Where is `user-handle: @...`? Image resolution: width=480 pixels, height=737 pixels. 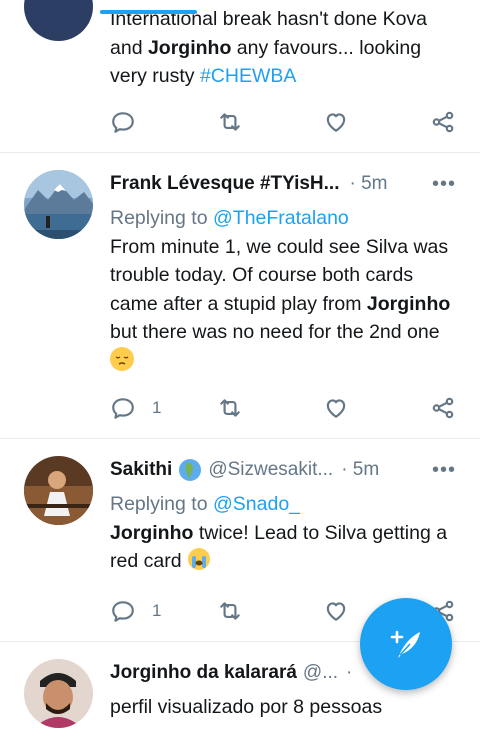
user-handle: @... is located at coordinates (320, 673).